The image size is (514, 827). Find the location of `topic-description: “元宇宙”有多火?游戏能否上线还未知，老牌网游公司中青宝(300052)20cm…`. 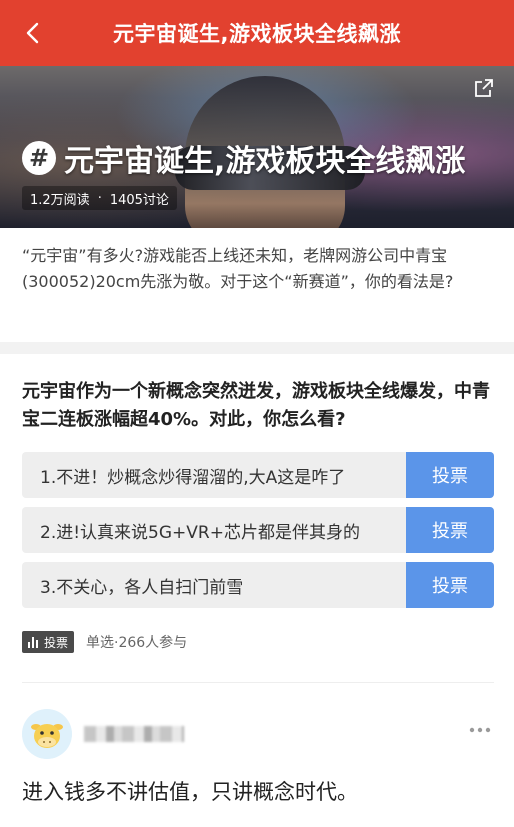

topic-description: “元宇宙”有多火?游戏能否上线还未知，老牌网游公司中青宝(300052)20cm… is located at coordinates (238, 268).